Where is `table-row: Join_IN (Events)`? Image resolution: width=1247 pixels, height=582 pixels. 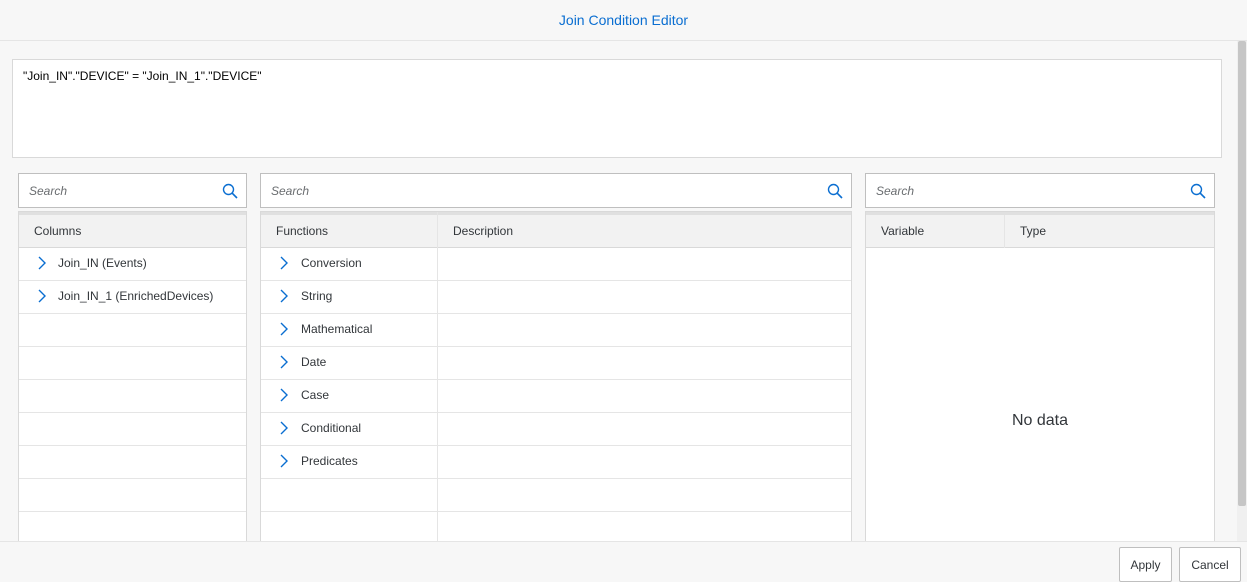 table-row: Join_IN (Events) is located at coordinates (132, 264).